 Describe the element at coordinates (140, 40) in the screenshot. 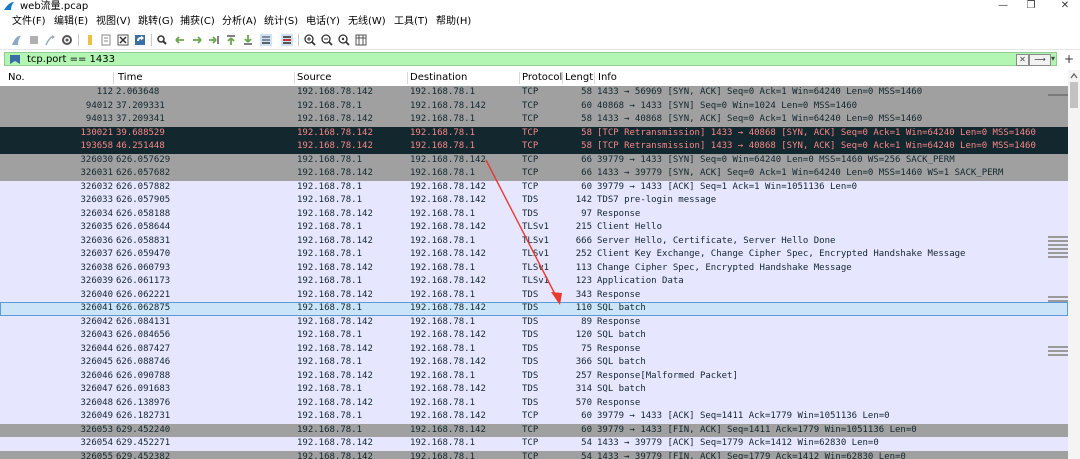

I see `reload-file-icon` at that location.